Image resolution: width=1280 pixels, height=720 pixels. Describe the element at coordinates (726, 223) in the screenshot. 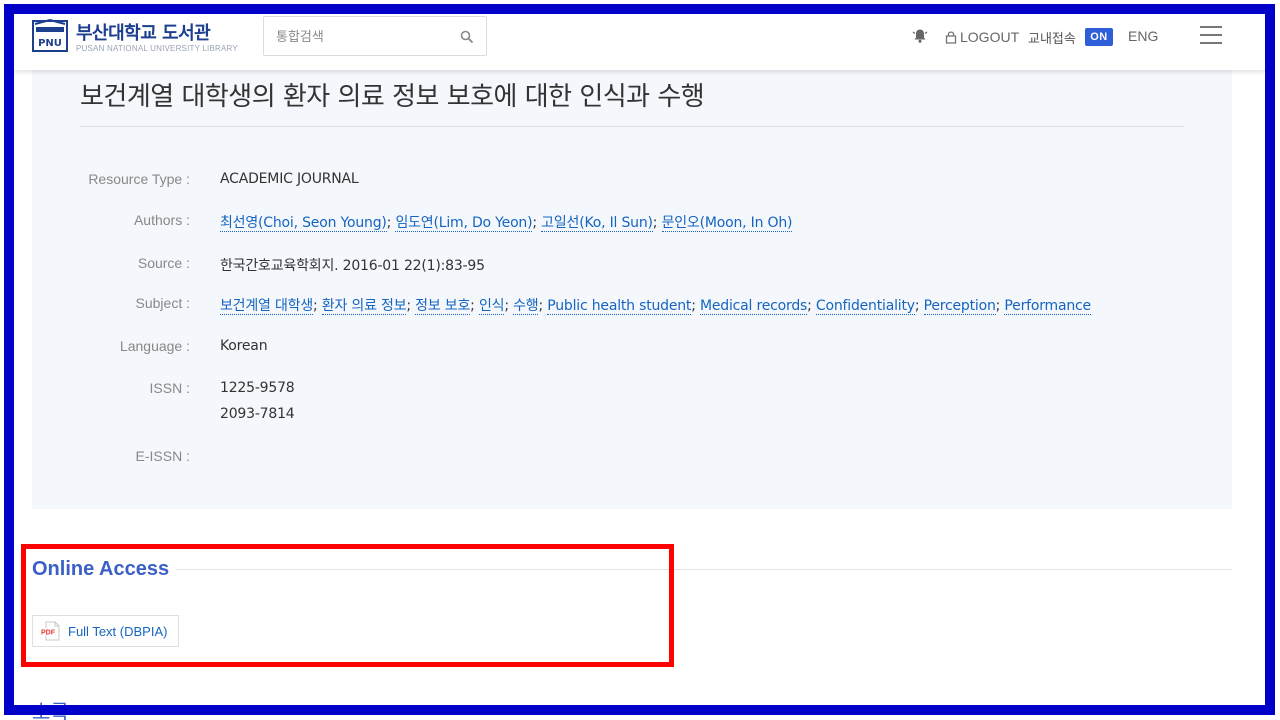

I see `author-link: 문인오(Moon, In Oh)` at that location.